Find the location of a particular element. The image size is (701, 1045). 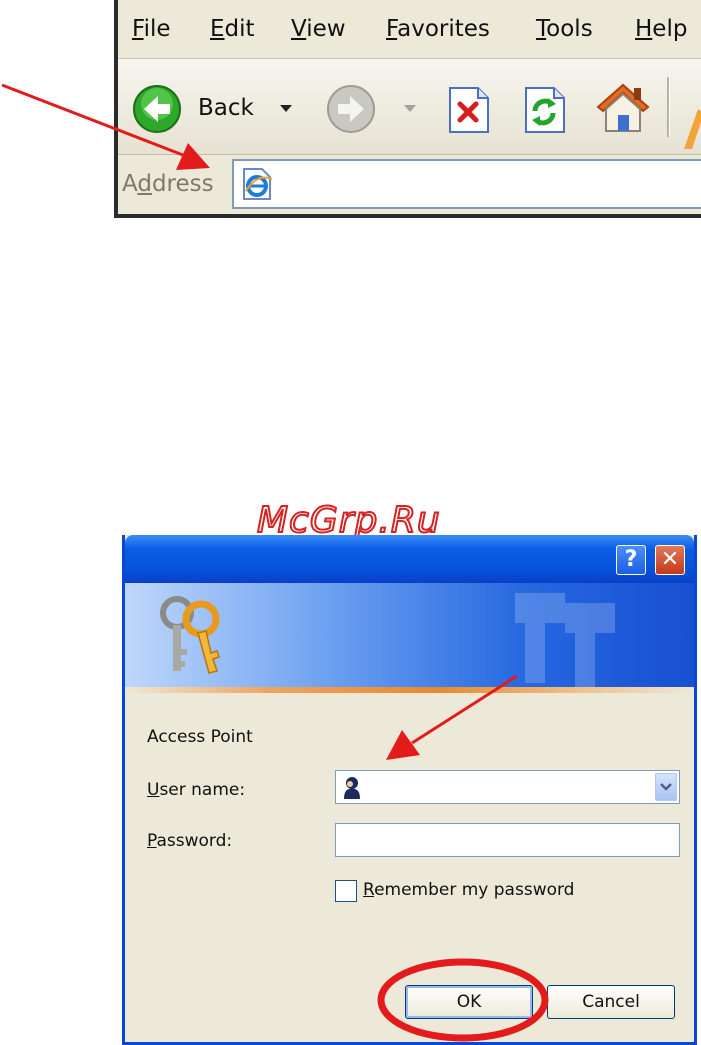

home-button is located at coordinates (623, 110).